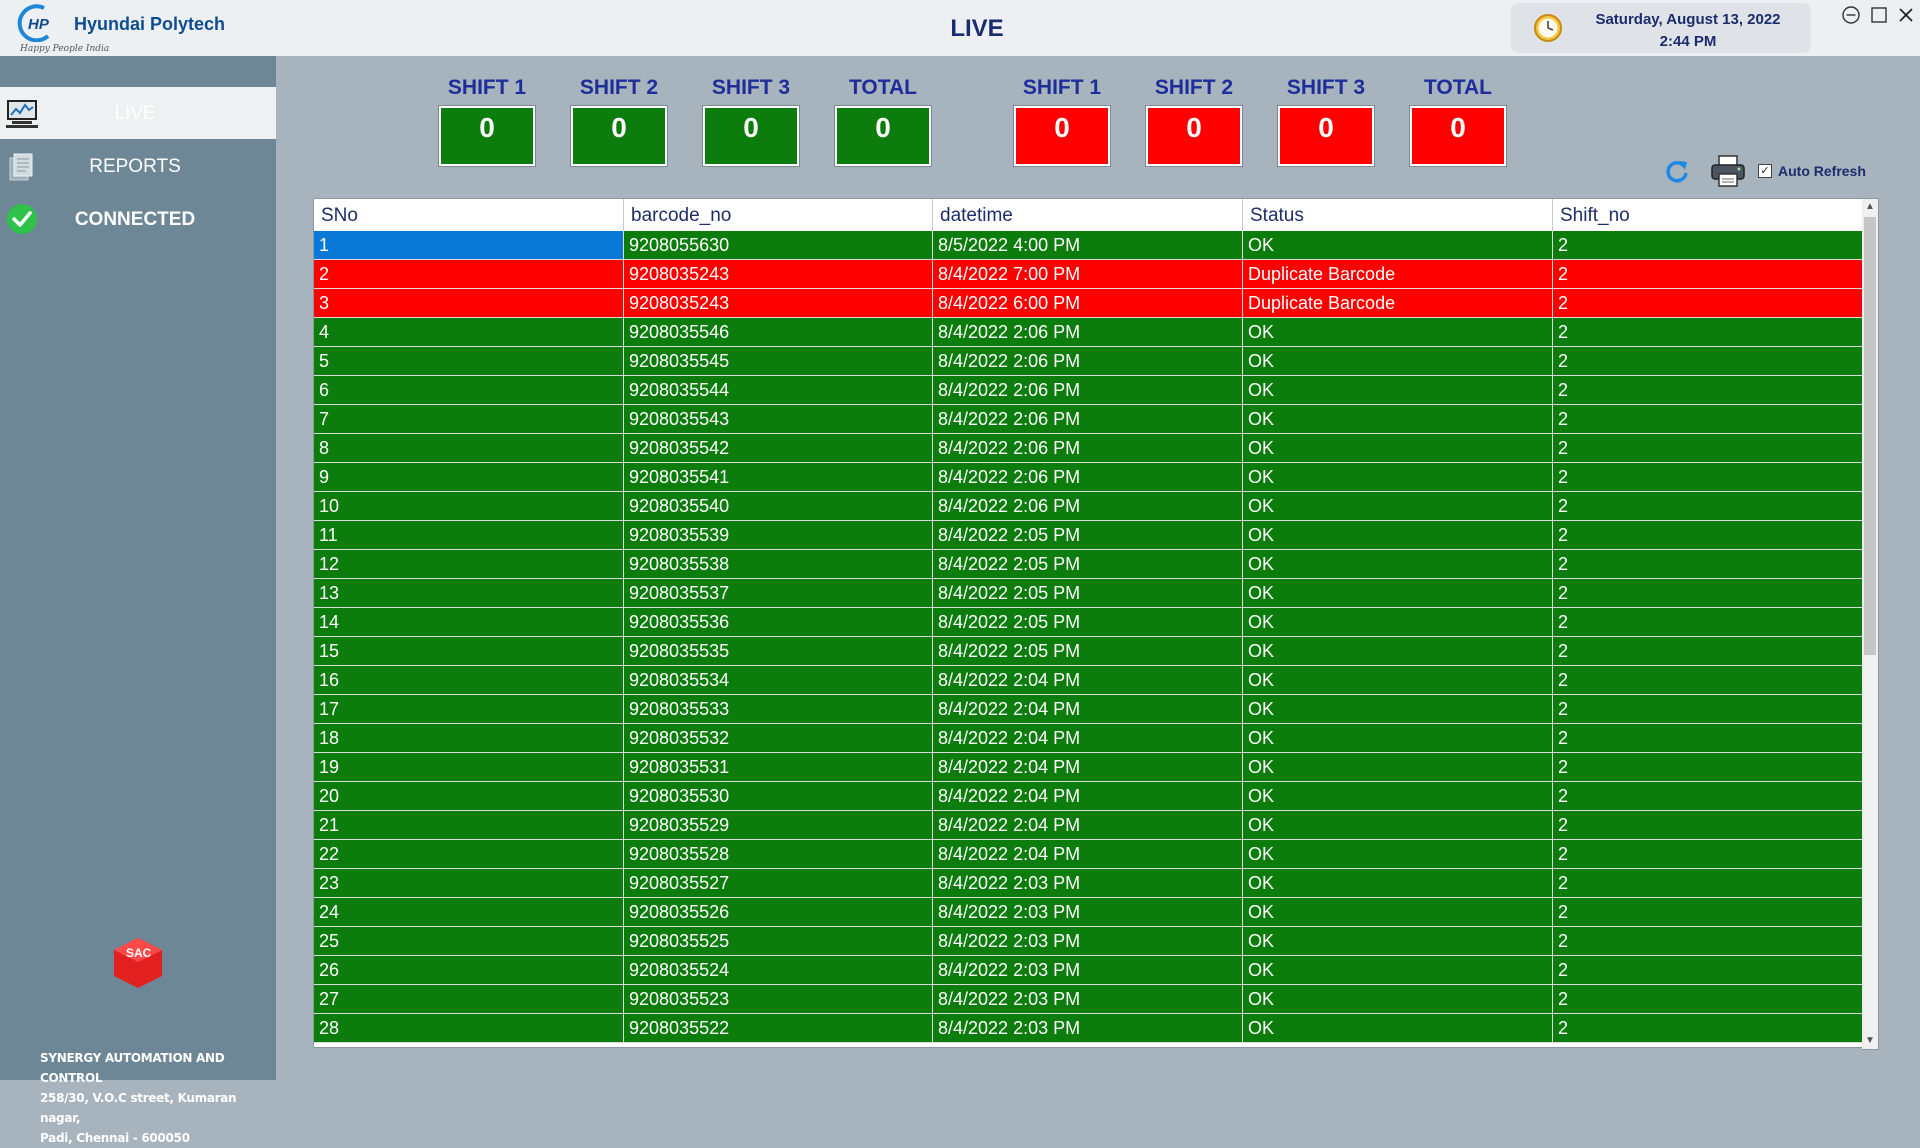  Describe the element at coordinates (469, 535) in the screenshot. I see `cell-sno: 11` at that location.